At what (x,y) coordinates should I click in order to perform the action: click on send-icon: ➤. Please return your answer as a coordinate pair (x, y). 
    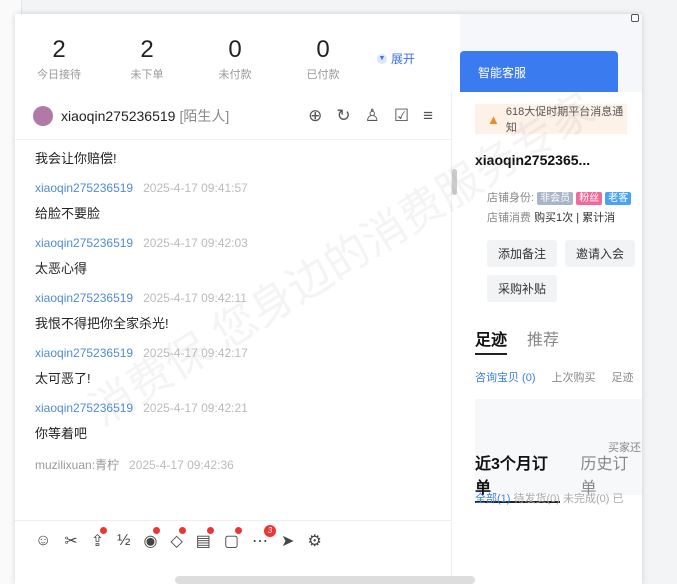
    Looking at the image, I should click on (287, 541).